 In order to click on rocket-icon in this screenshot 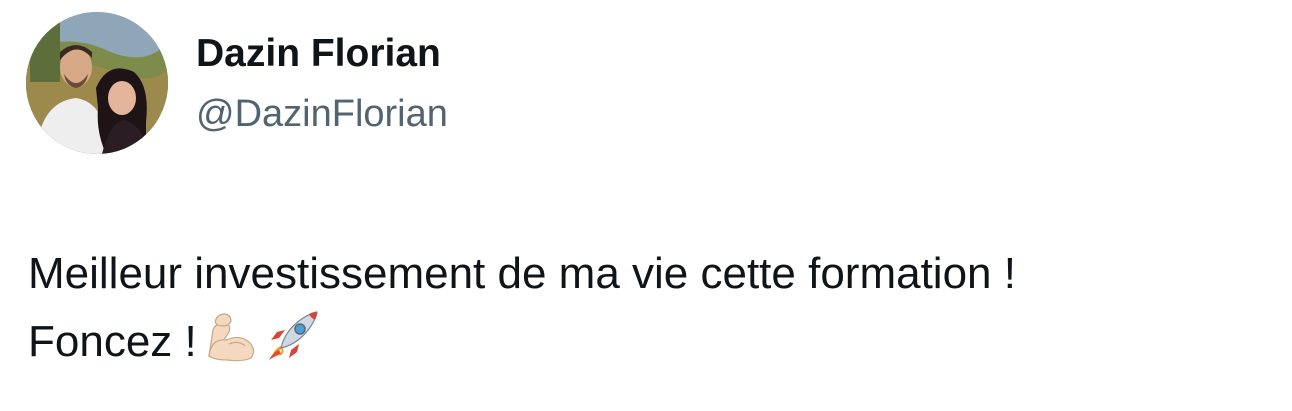, I will do `click(293, 336)`.